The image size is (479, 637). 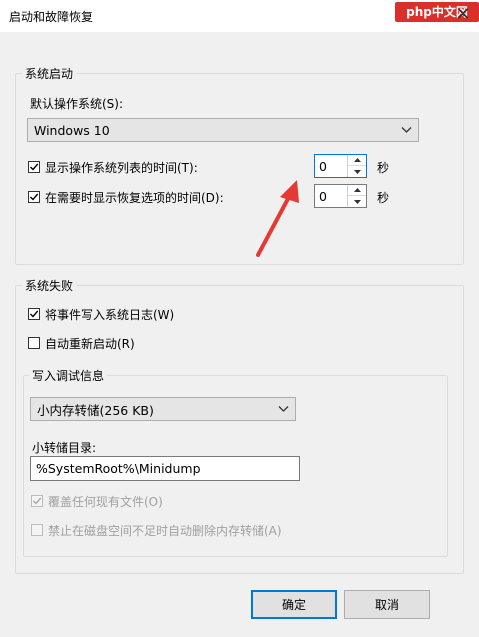 I want to click on disable-auto-delete-checkbox, so click(x=37, y=530).